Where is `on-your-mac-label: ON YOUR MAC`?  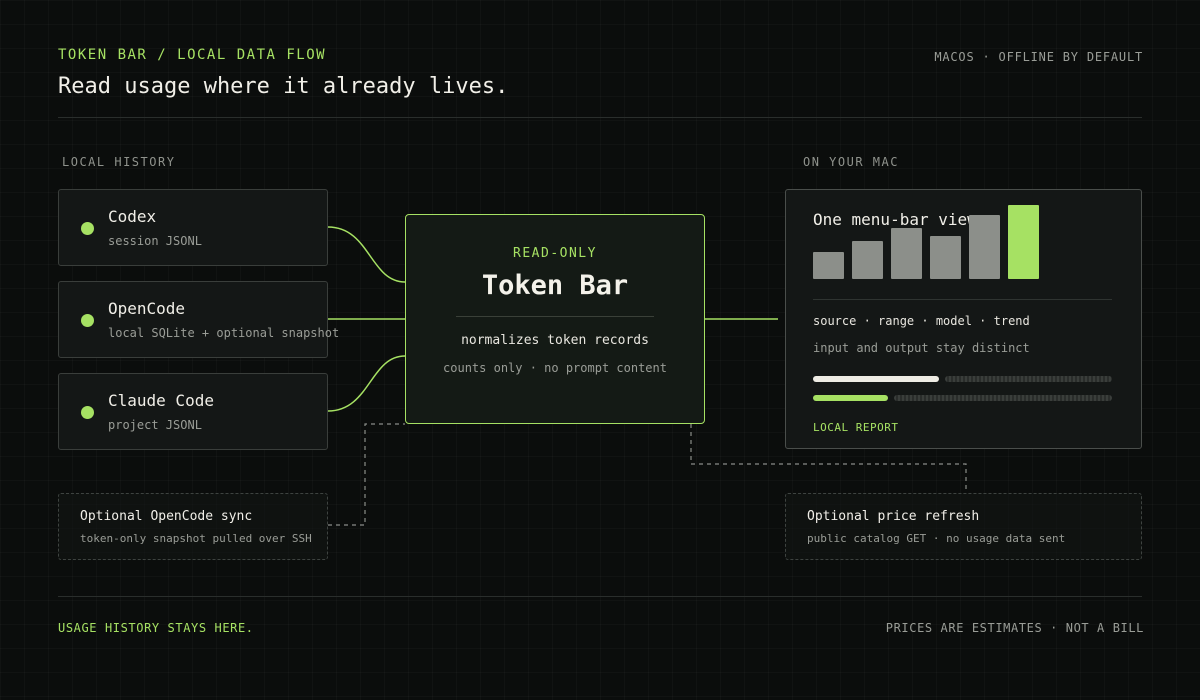
on-your-mac-label: ON YOUR MAC is located at coordinates (851, 162).